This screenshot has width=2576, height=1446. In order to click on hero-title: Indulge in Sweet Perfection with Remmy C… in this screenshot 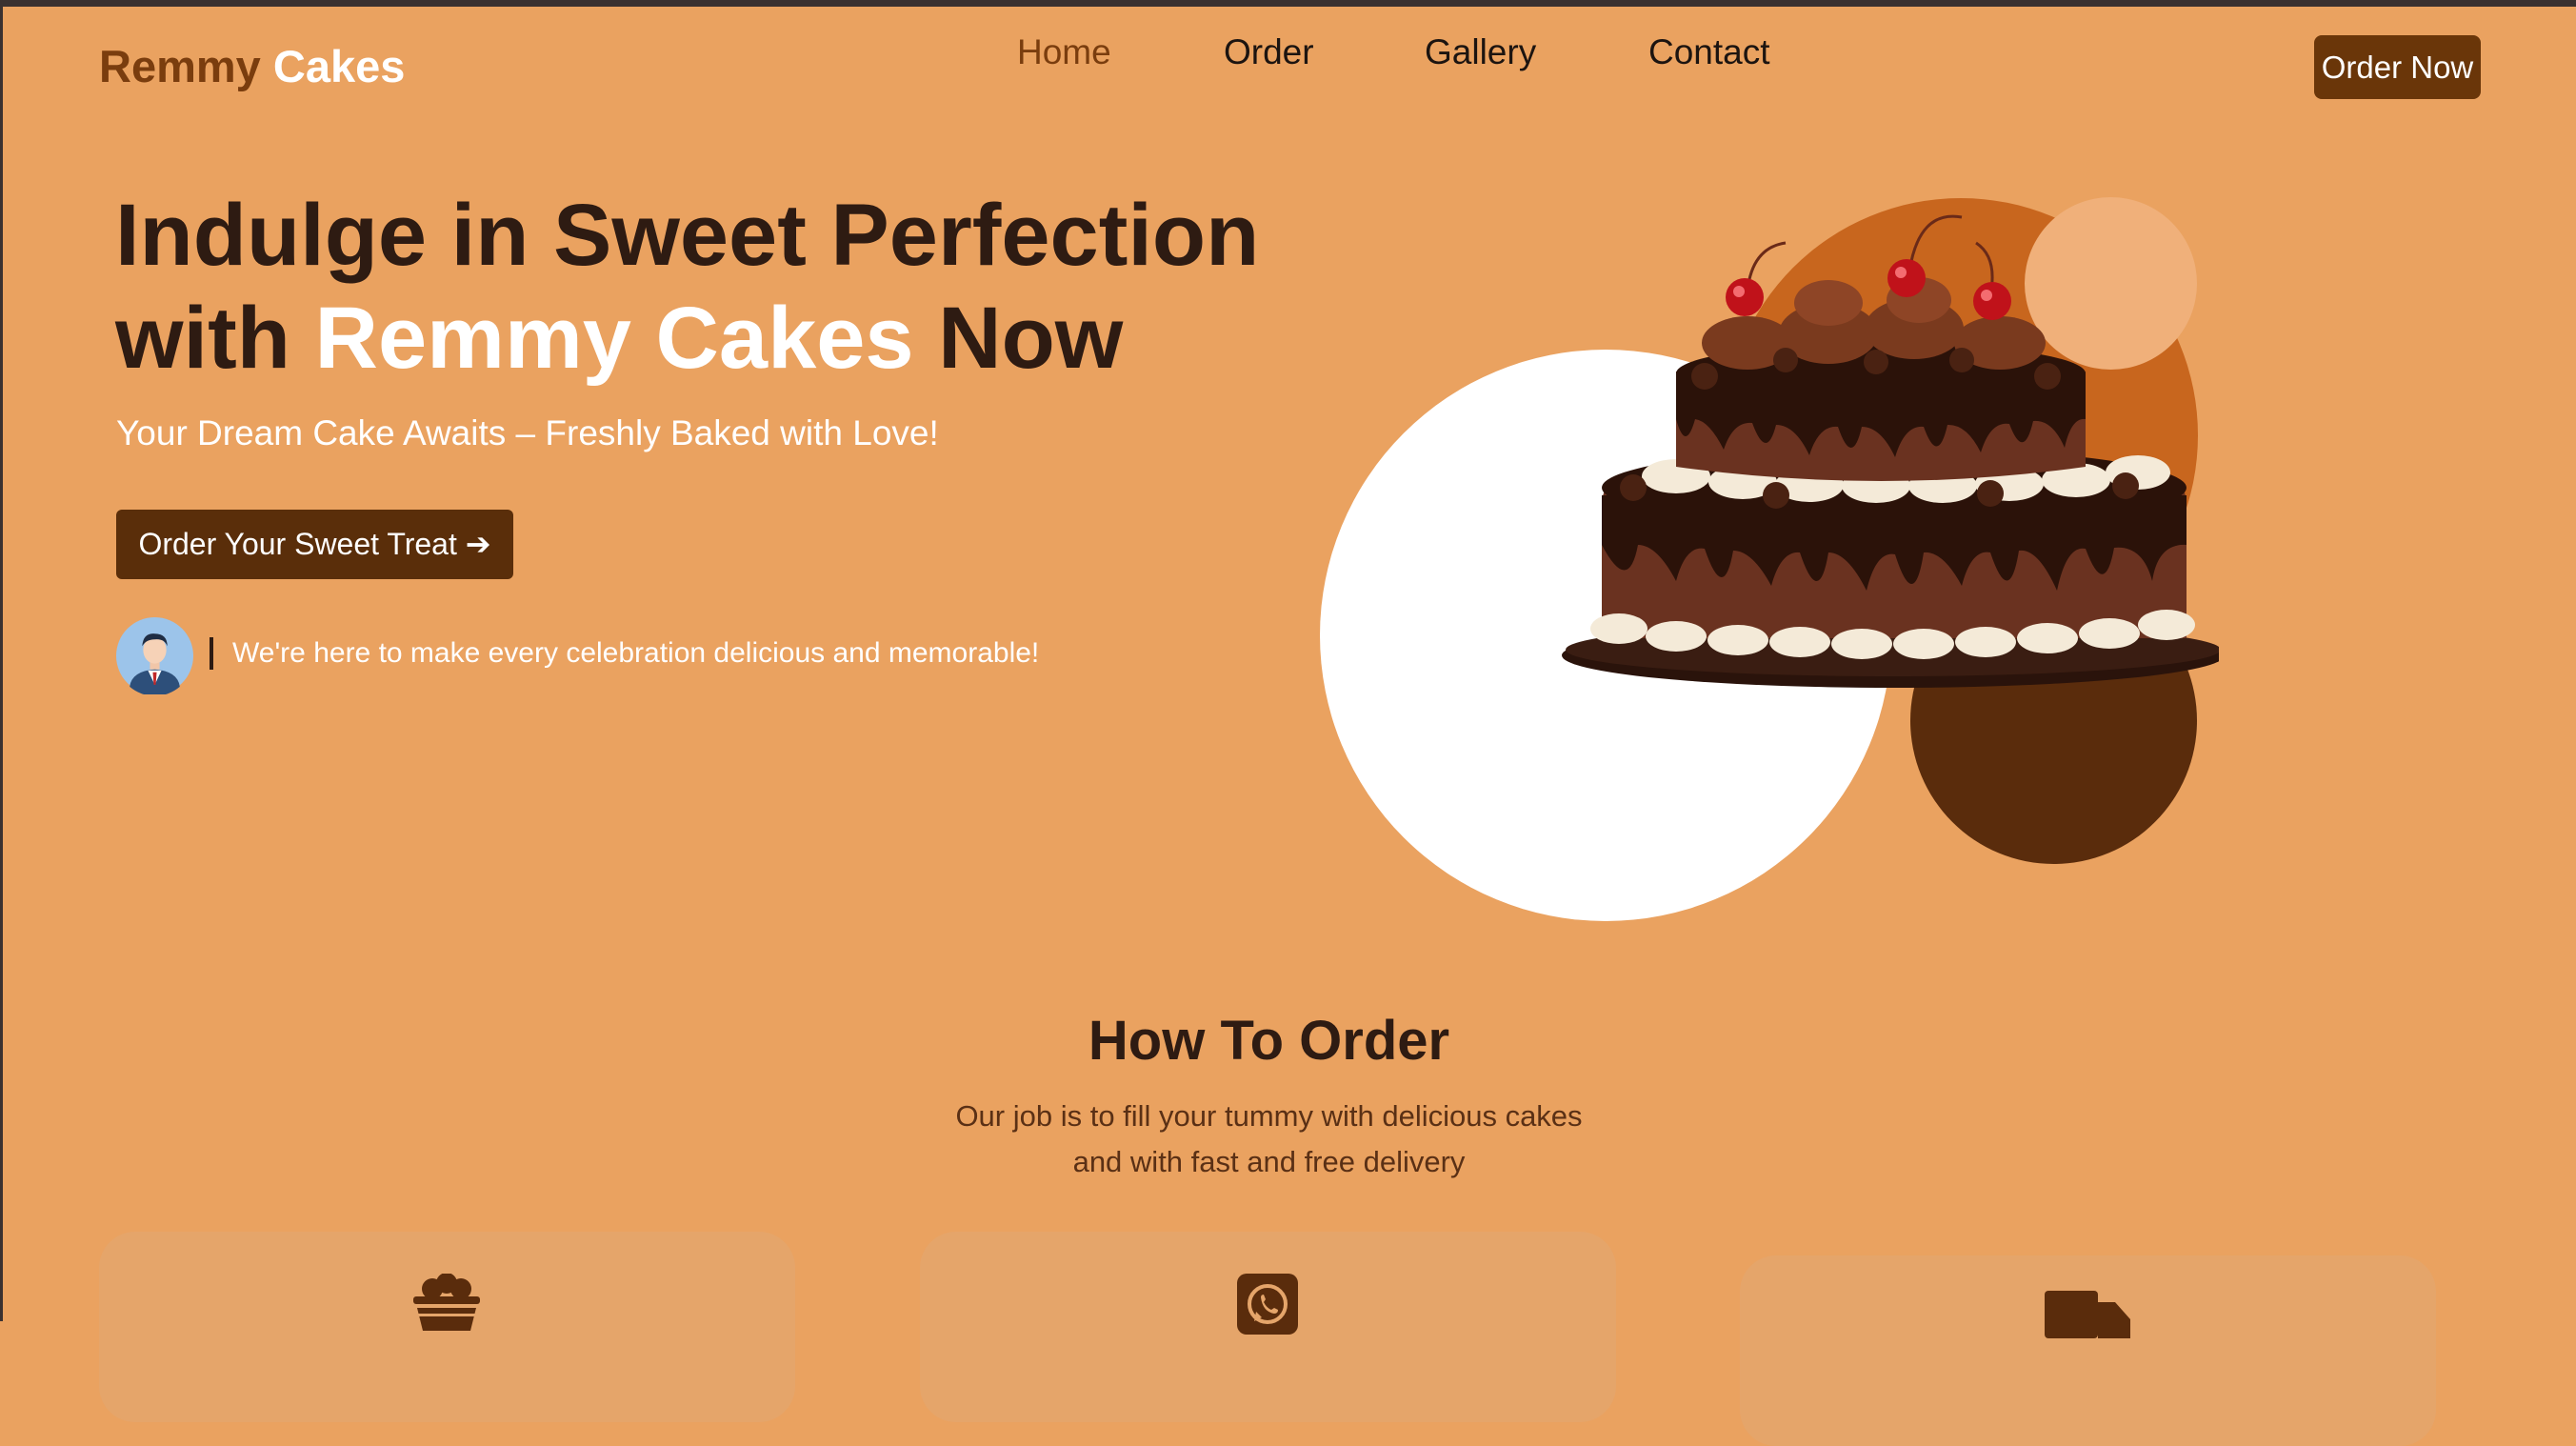, I will do `click(734, 287)`.